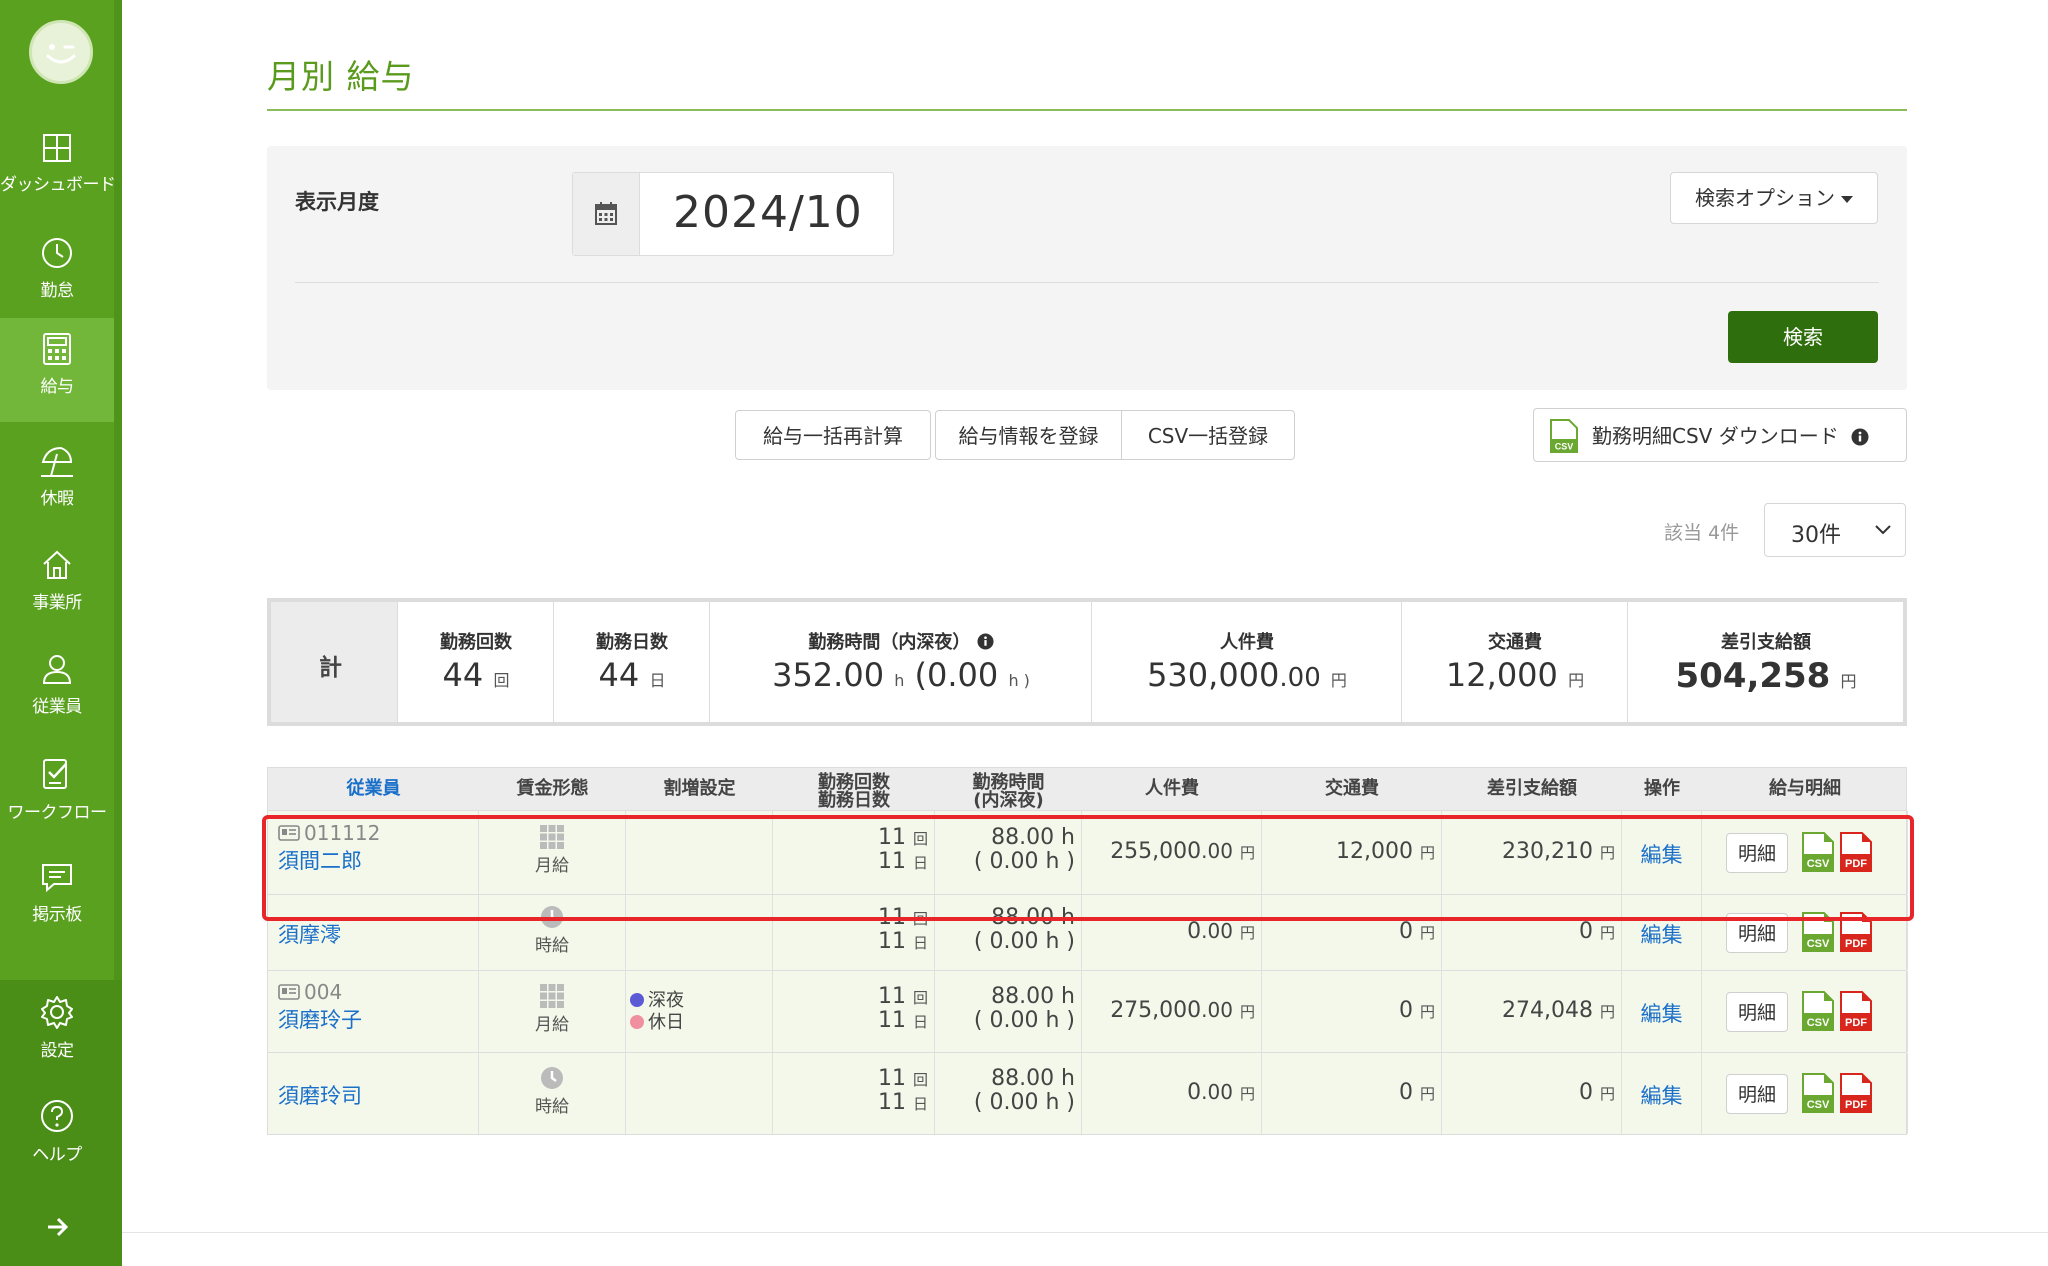 Image resolution: width=2048 pixels, height=1266 pixels. I want to click on per-page-select: 30件, so click(1835, 530).